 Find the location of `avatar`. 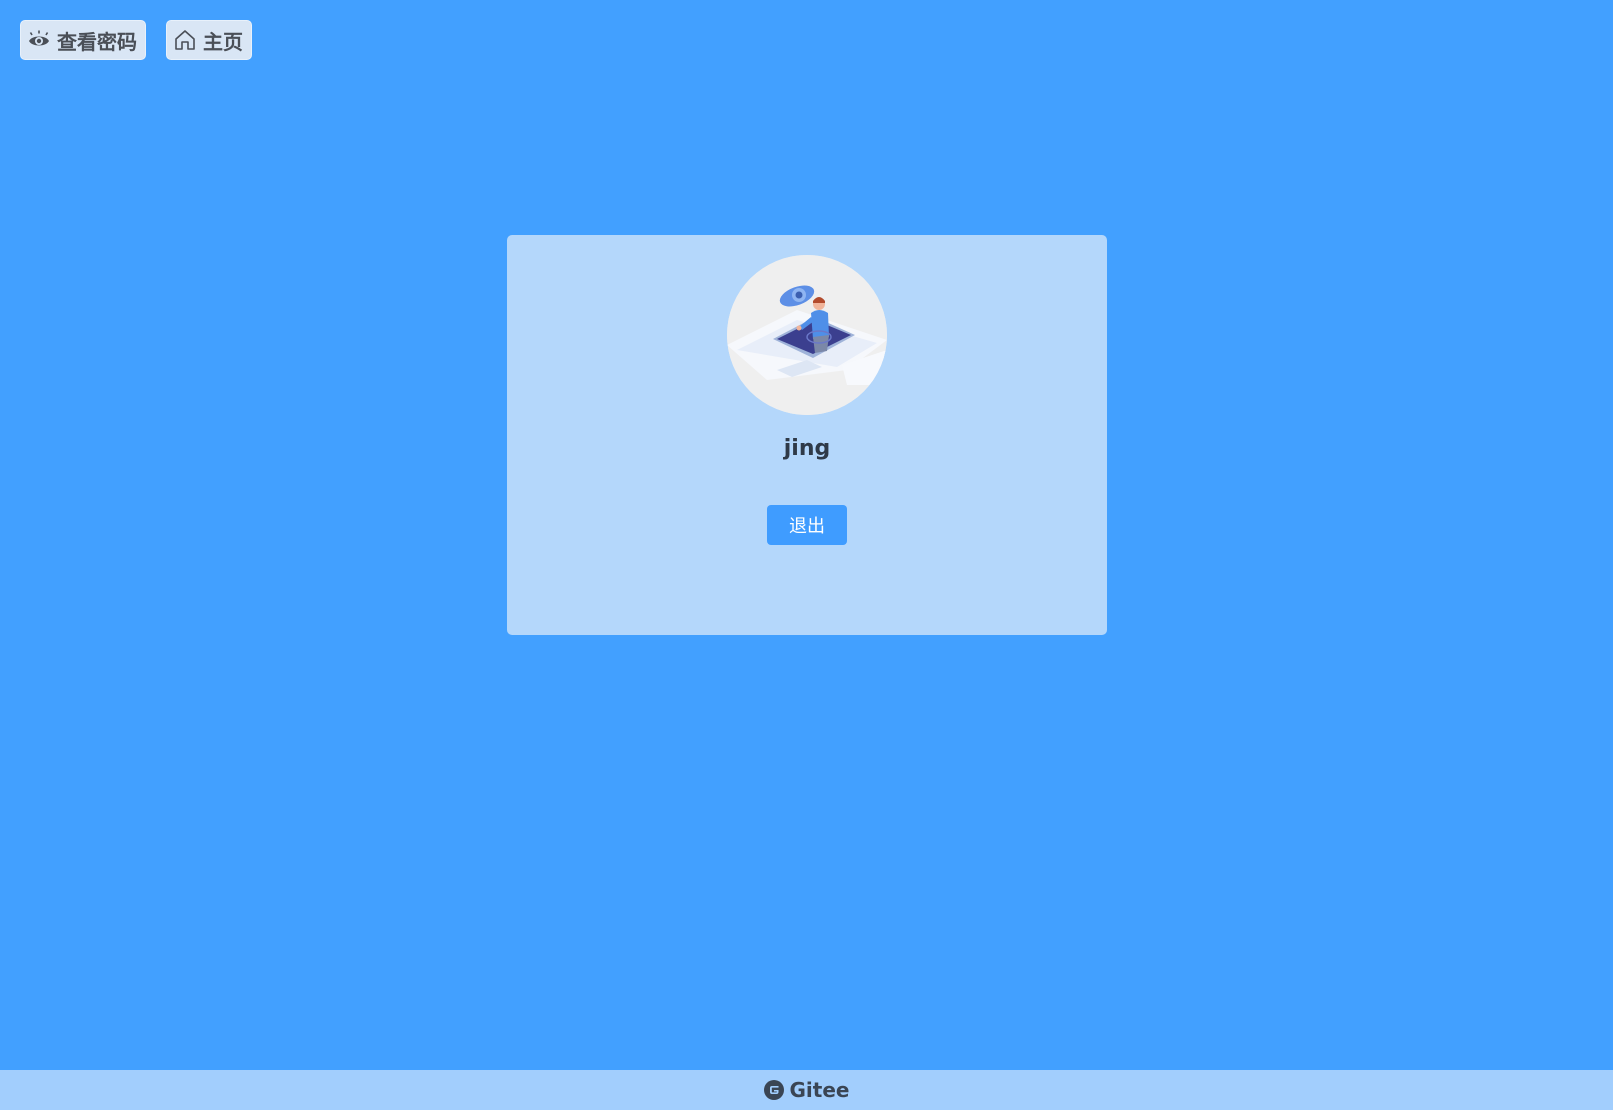

avatar is located at coordinates (807, 335).